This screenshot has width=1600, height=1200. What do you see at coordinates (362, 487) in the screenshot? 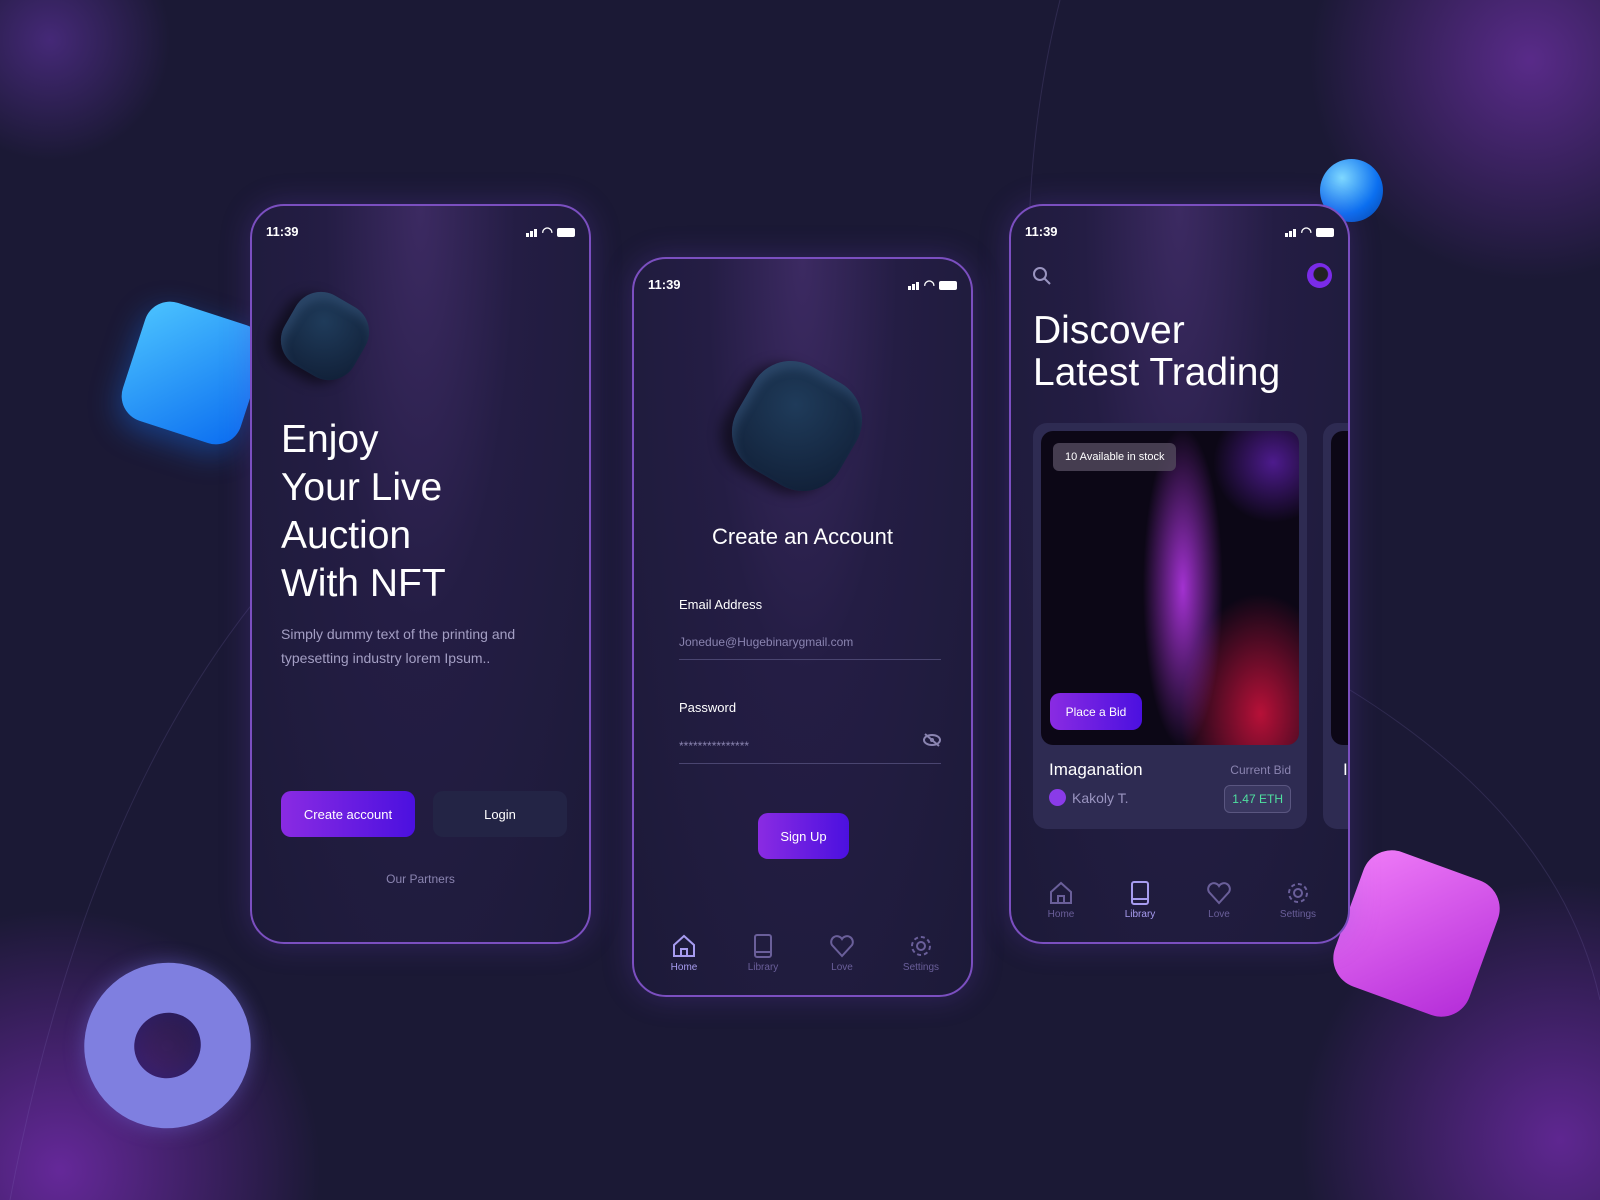
I see `headline-line: Your Live` at bounding box center [362, 487].